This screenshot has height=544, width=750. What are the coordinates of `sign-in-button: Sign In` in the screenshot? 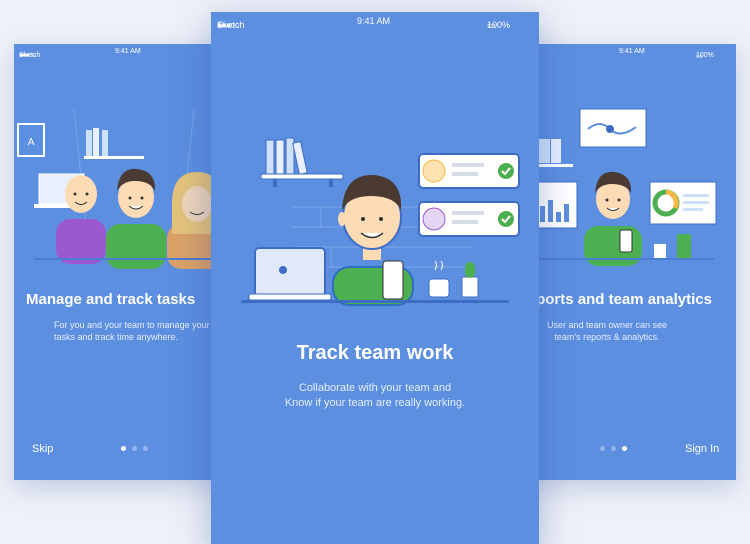 It's located at (702, 449).